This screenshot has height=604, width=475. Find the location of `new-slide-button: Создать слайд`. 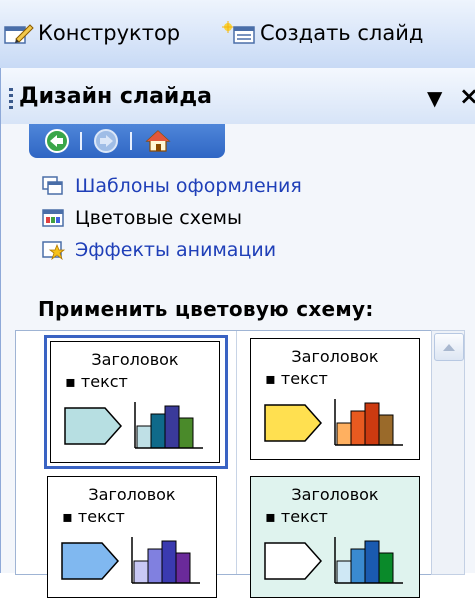

new-slide-button: Создать слайд is located at coordinates (322, 33).